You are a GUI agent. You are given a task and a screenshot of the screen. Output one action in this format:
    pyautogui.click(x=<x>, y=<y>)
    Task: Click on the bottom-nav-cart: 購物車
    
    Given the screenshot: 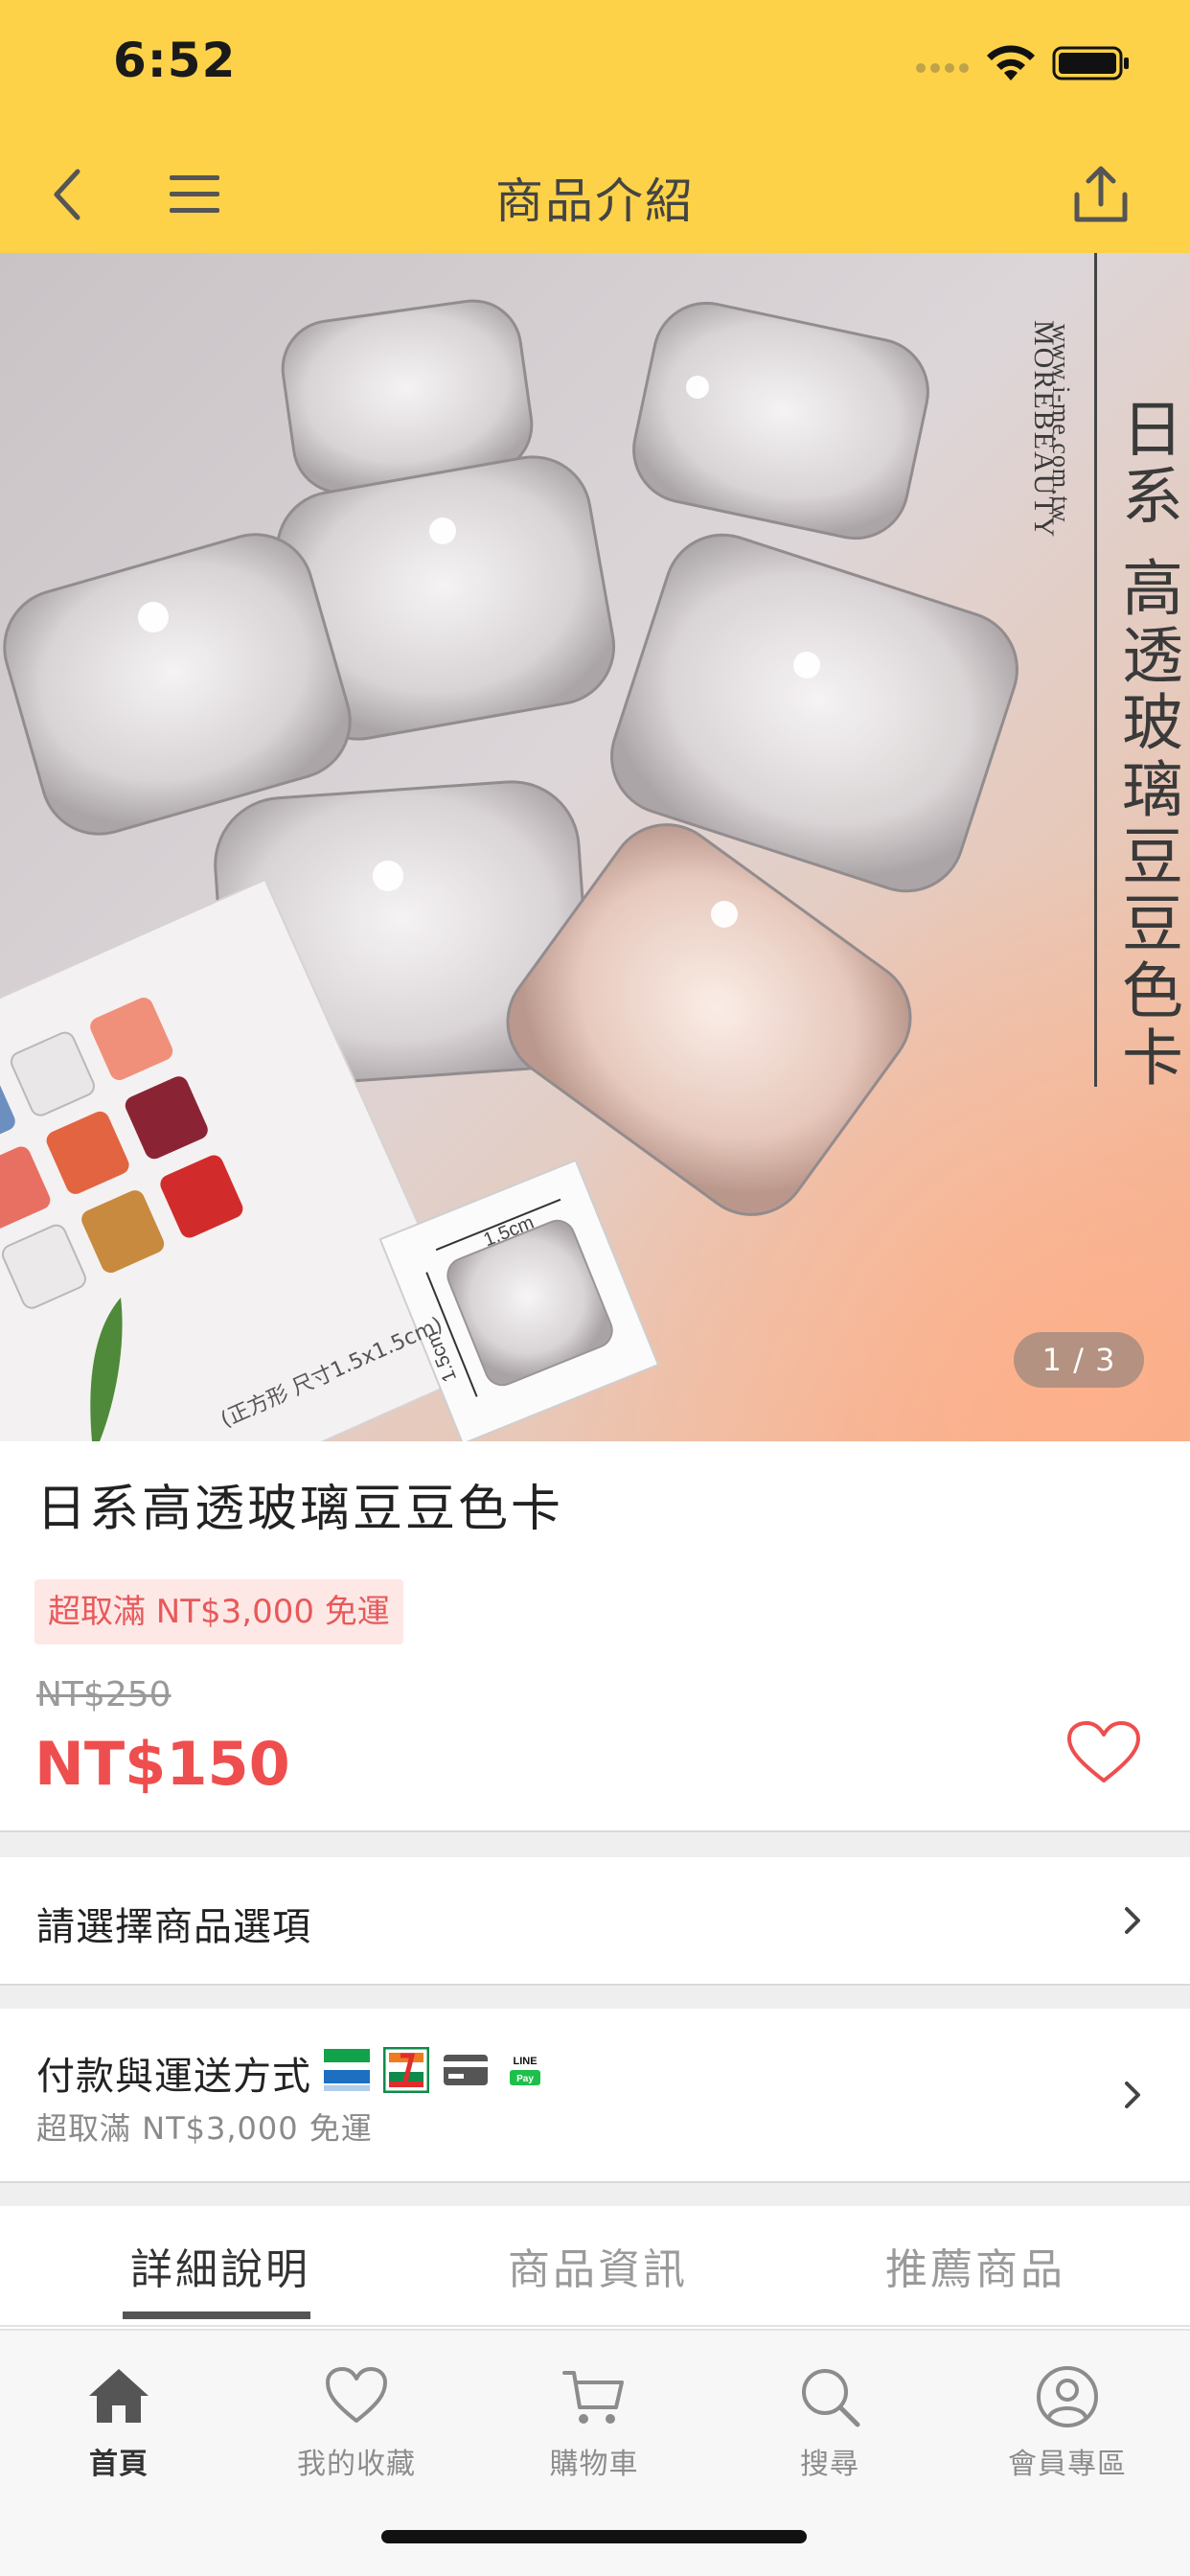 What is the action you would take?
    pyautogui.click(x=594, y=2422)
    